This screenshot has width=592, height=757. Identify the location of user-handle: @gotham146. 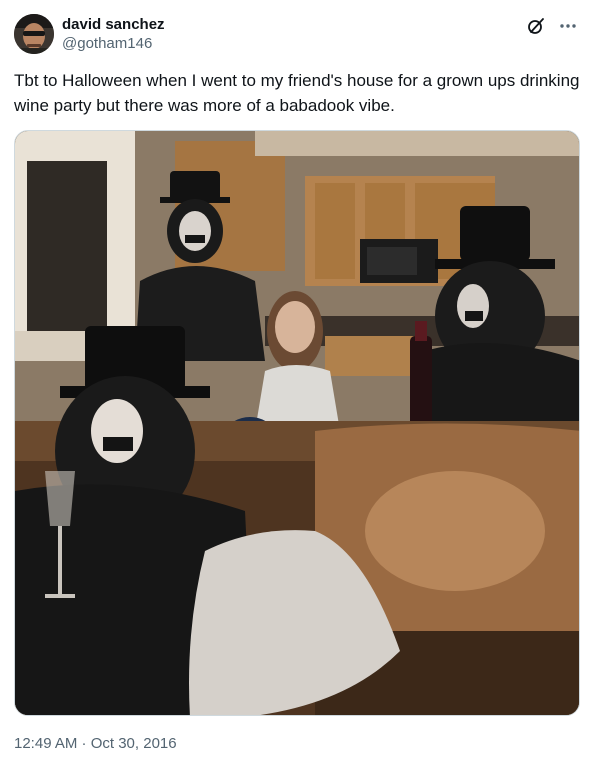
(113, 43).